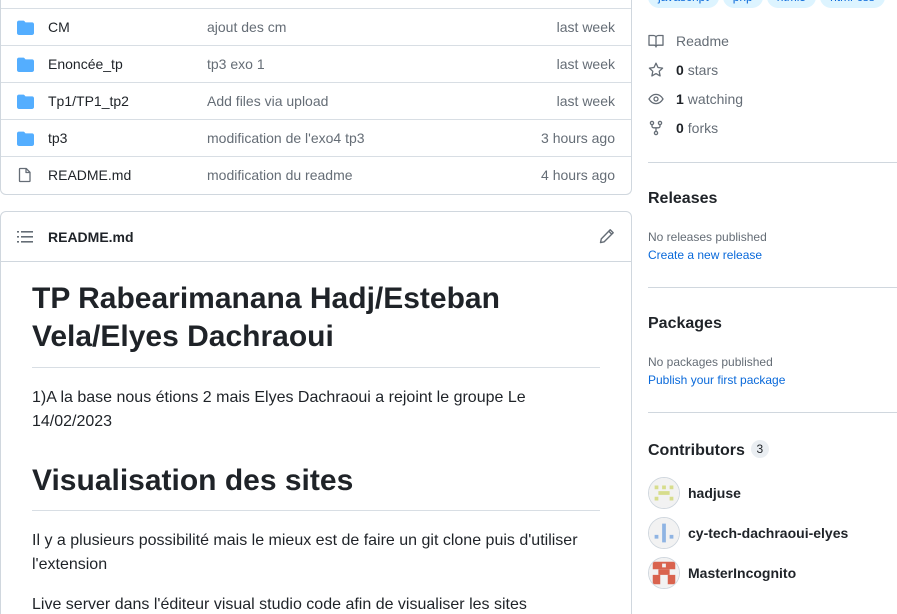 This screenshot has width=897, height=614. I want to click on file-icon, so click(24, 175).